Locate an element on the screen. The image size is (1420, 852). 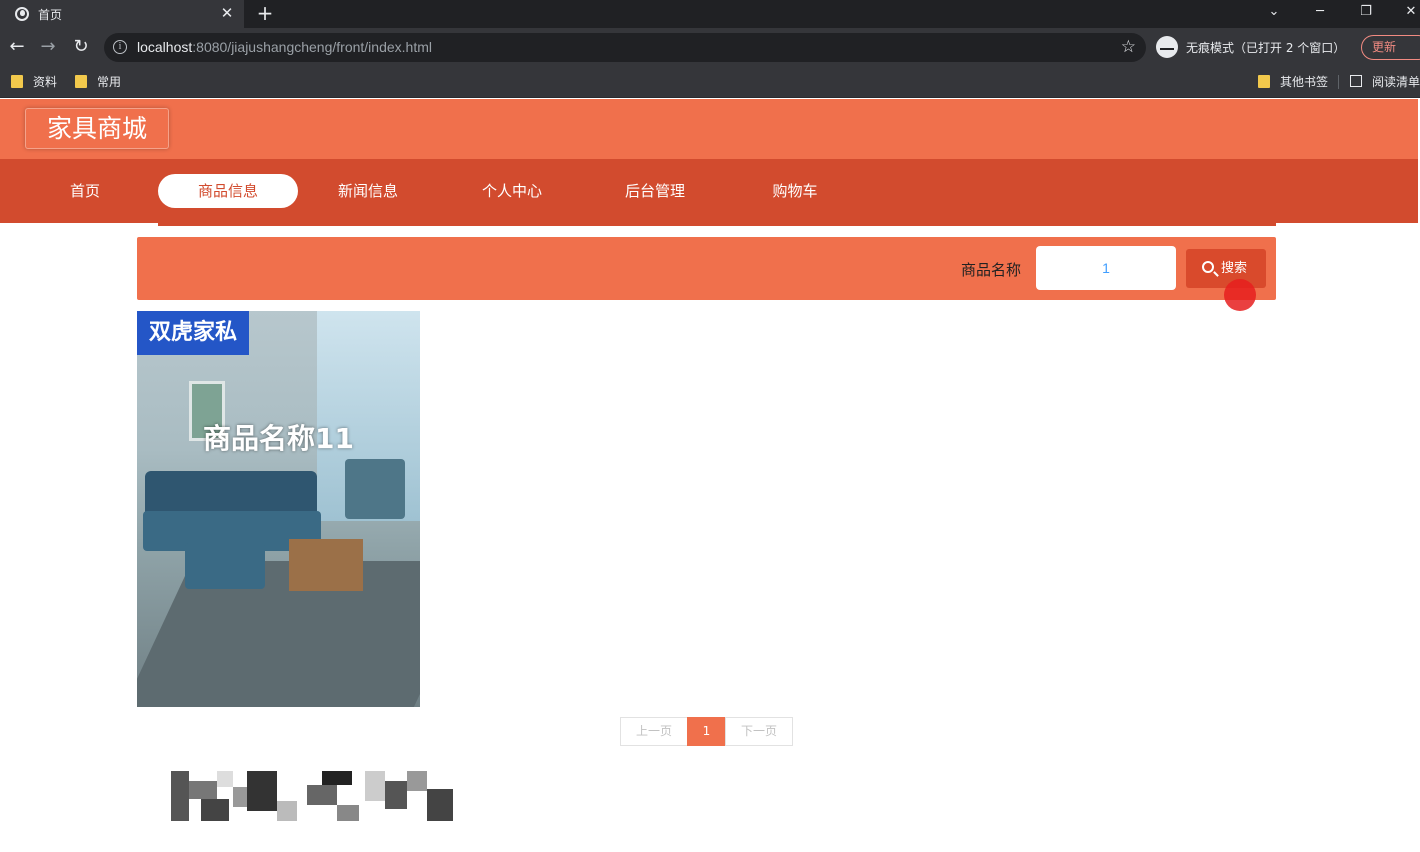
forward-icon: → is located at coordinates (48, 47).